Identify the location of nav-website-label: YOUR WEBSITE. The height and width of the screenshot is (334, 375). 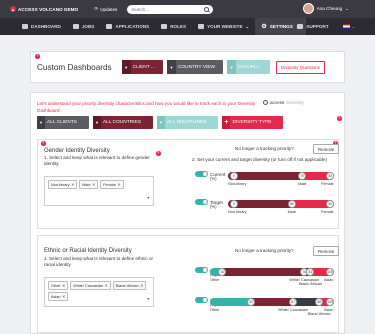
(225, 26).